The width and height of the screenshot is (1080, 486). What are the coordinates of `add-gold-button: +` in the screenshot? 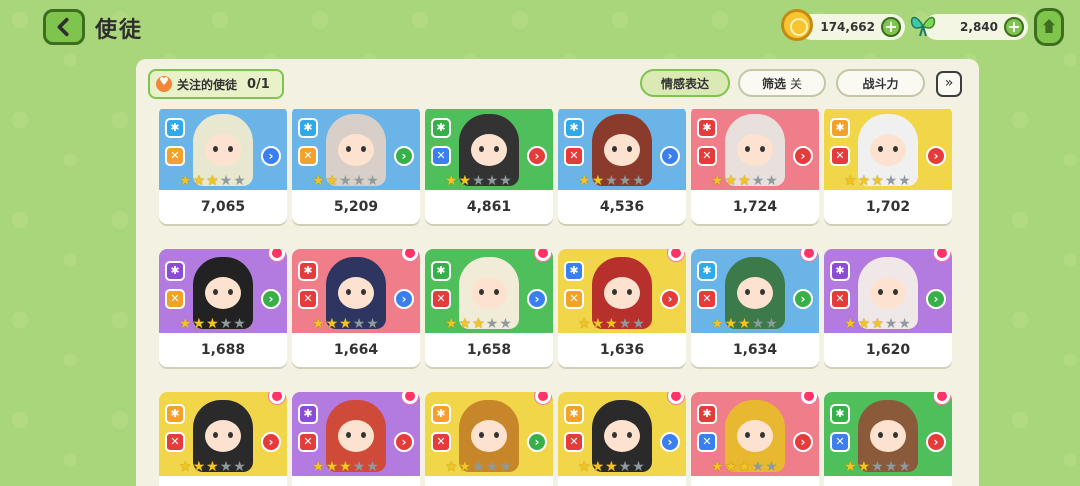 It's located at (891, 27).